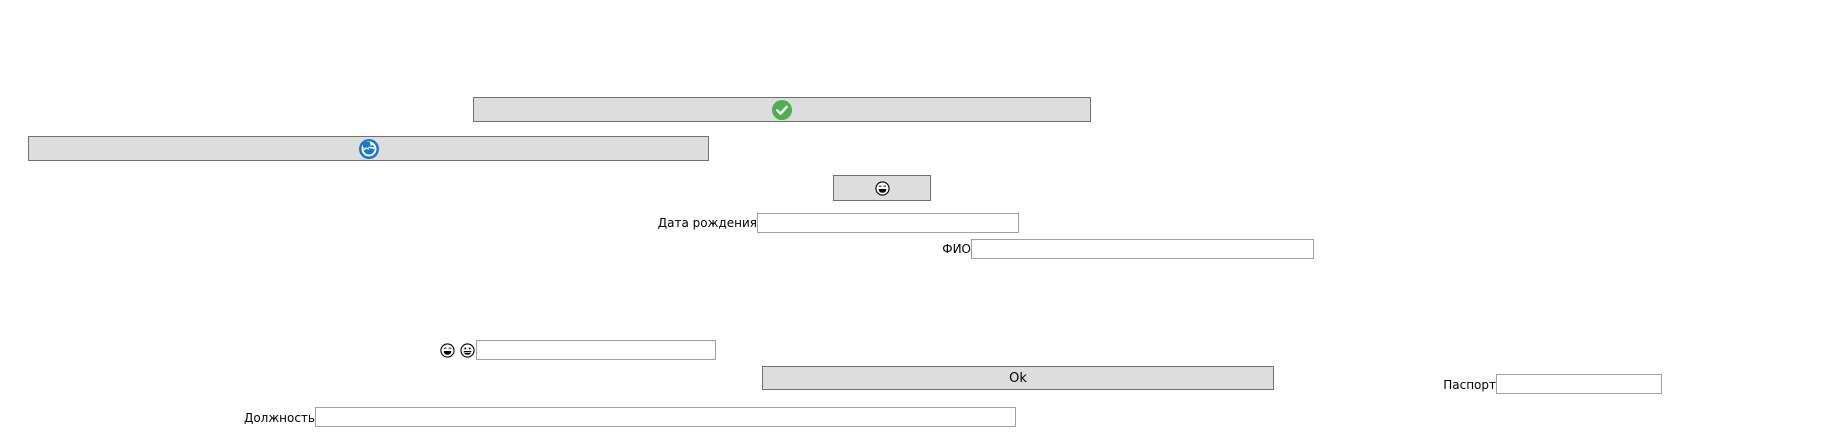 This screenshot has height=434, width=1827. Describe the element at coordinates (1142, 249) in the screenshot. I see `full-name-field` at that location.